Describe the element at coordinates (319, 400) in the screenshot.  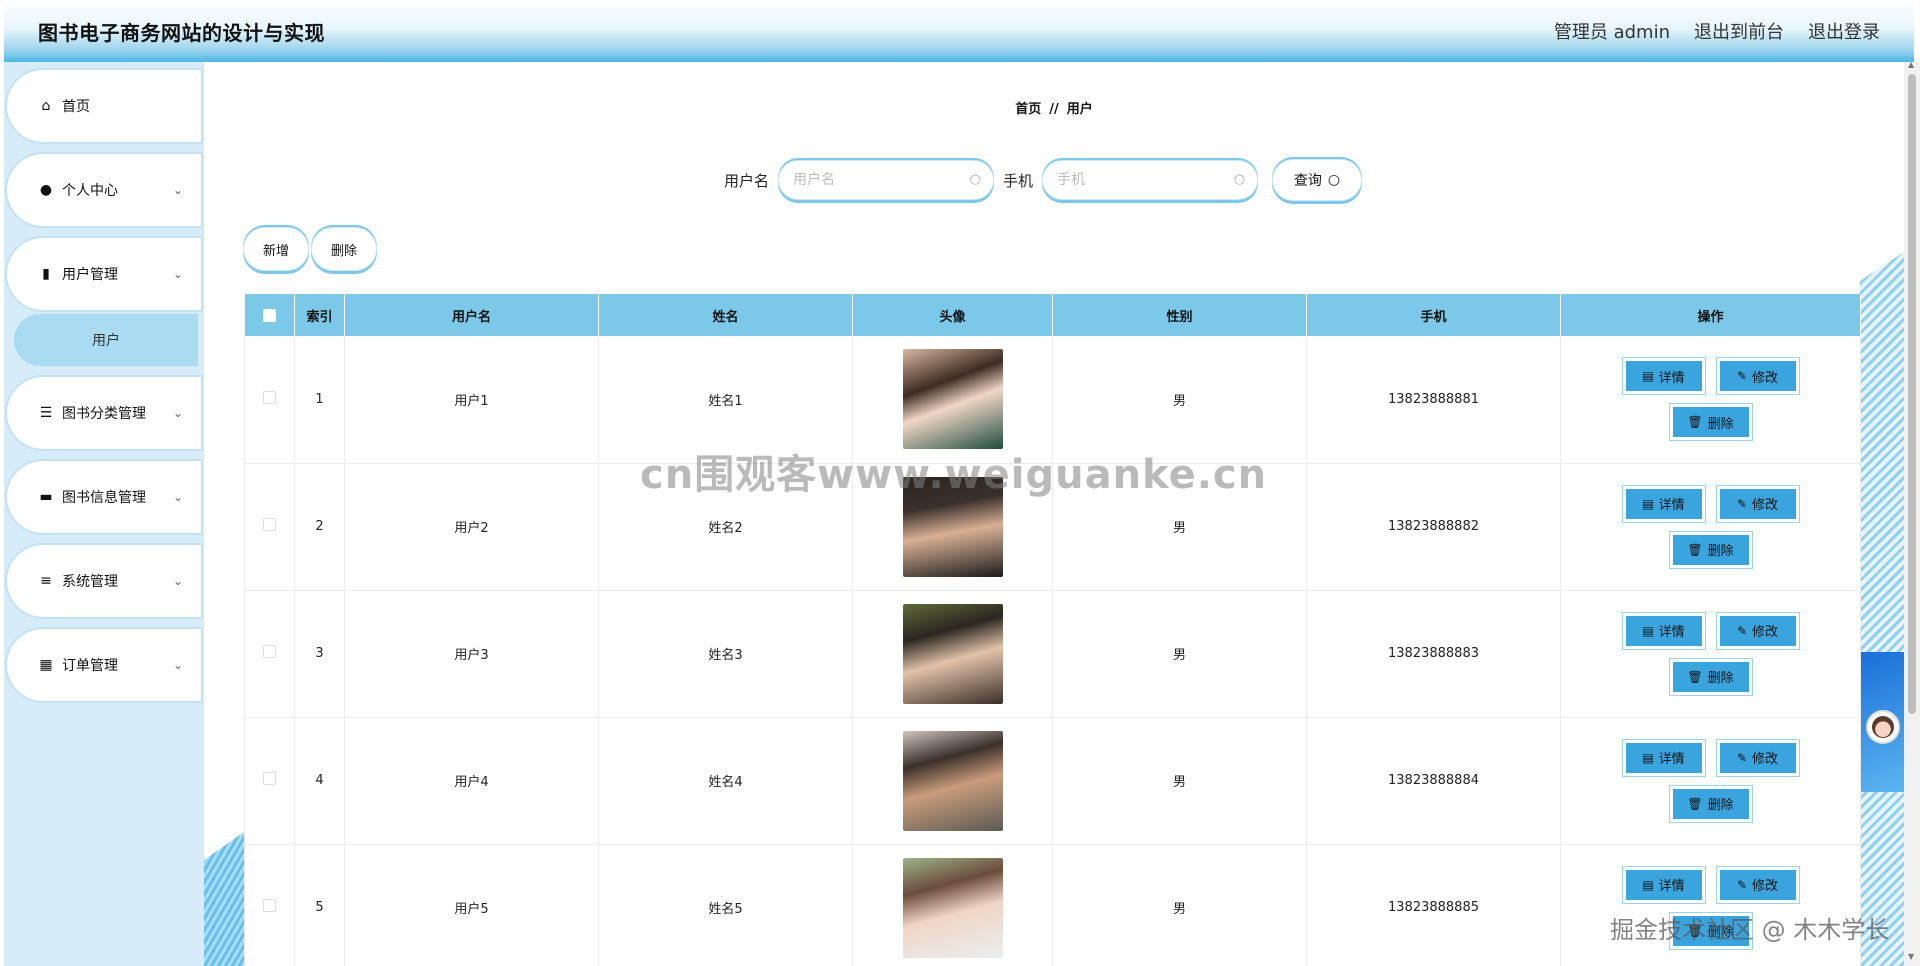
I see `cell-index: 1` at that location.